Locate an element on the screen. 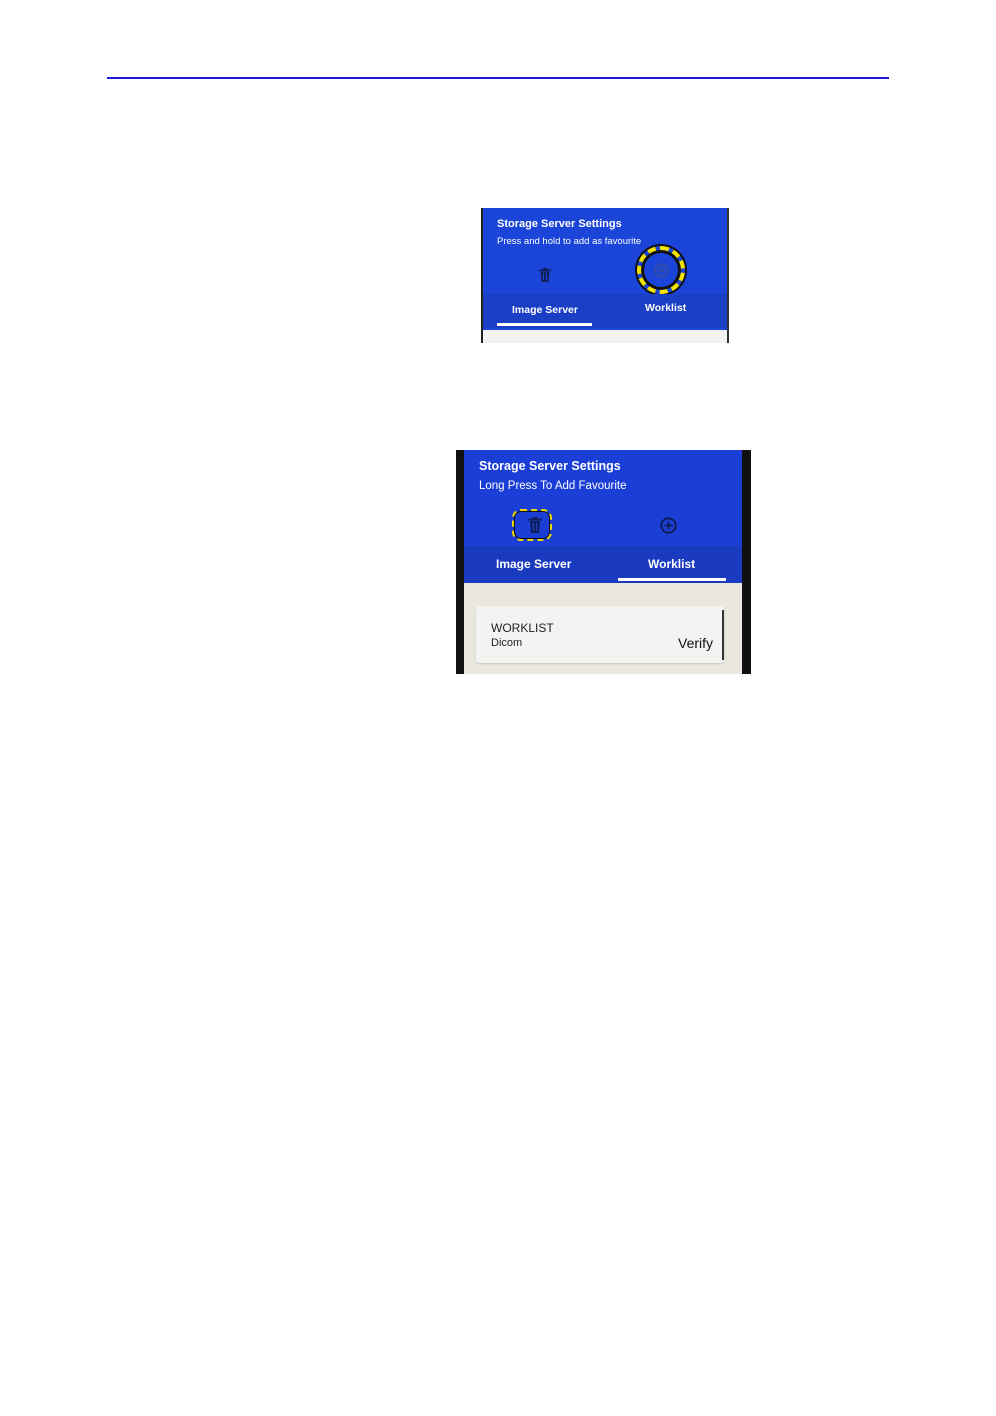 Image resolution: width=996 pixels, height=1416 pixels. card-divider is located at coordinates (723, 635).